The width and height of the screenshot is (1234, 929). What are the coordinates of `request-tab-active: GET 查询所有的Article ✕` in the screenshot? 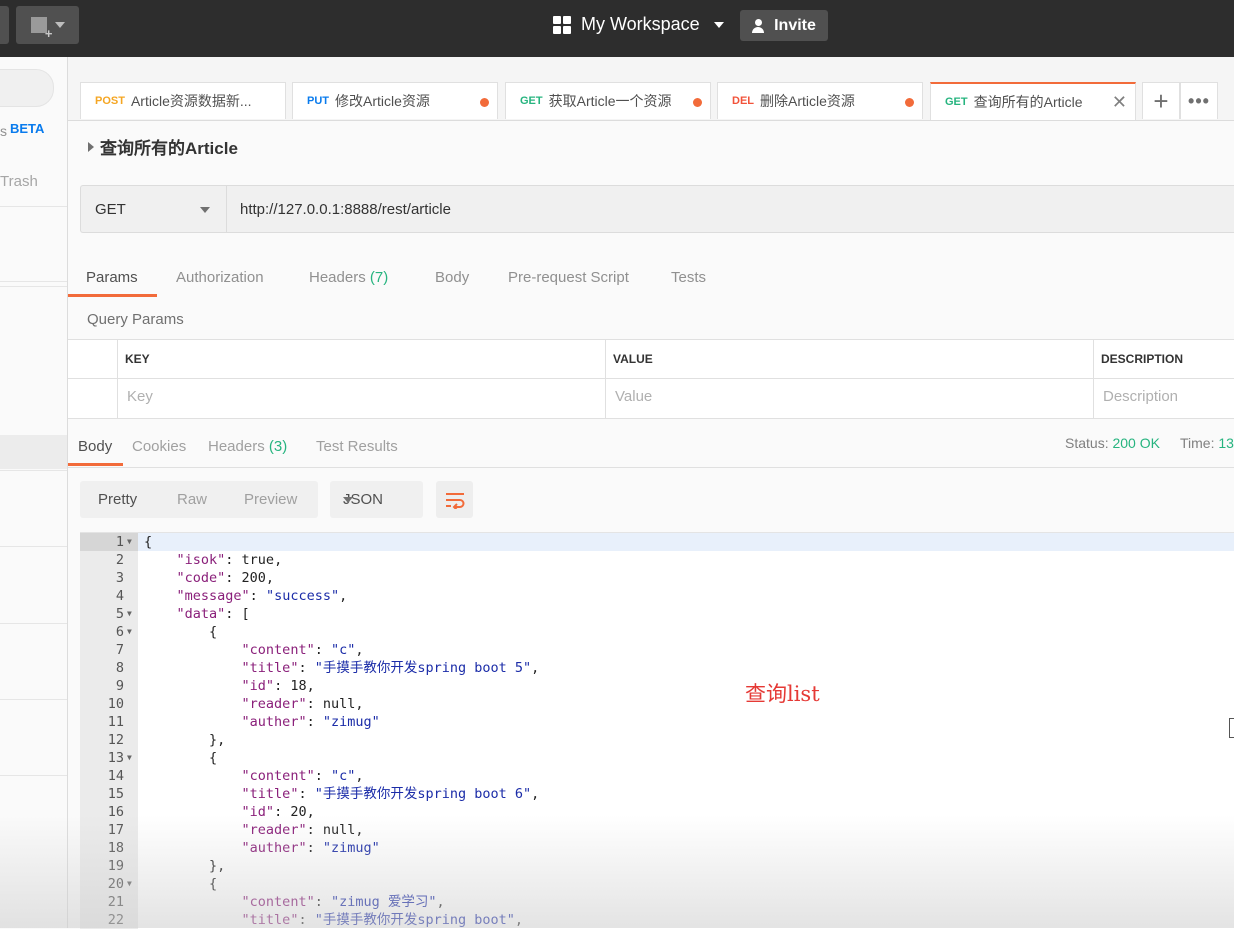 It's located at (1033, 101).